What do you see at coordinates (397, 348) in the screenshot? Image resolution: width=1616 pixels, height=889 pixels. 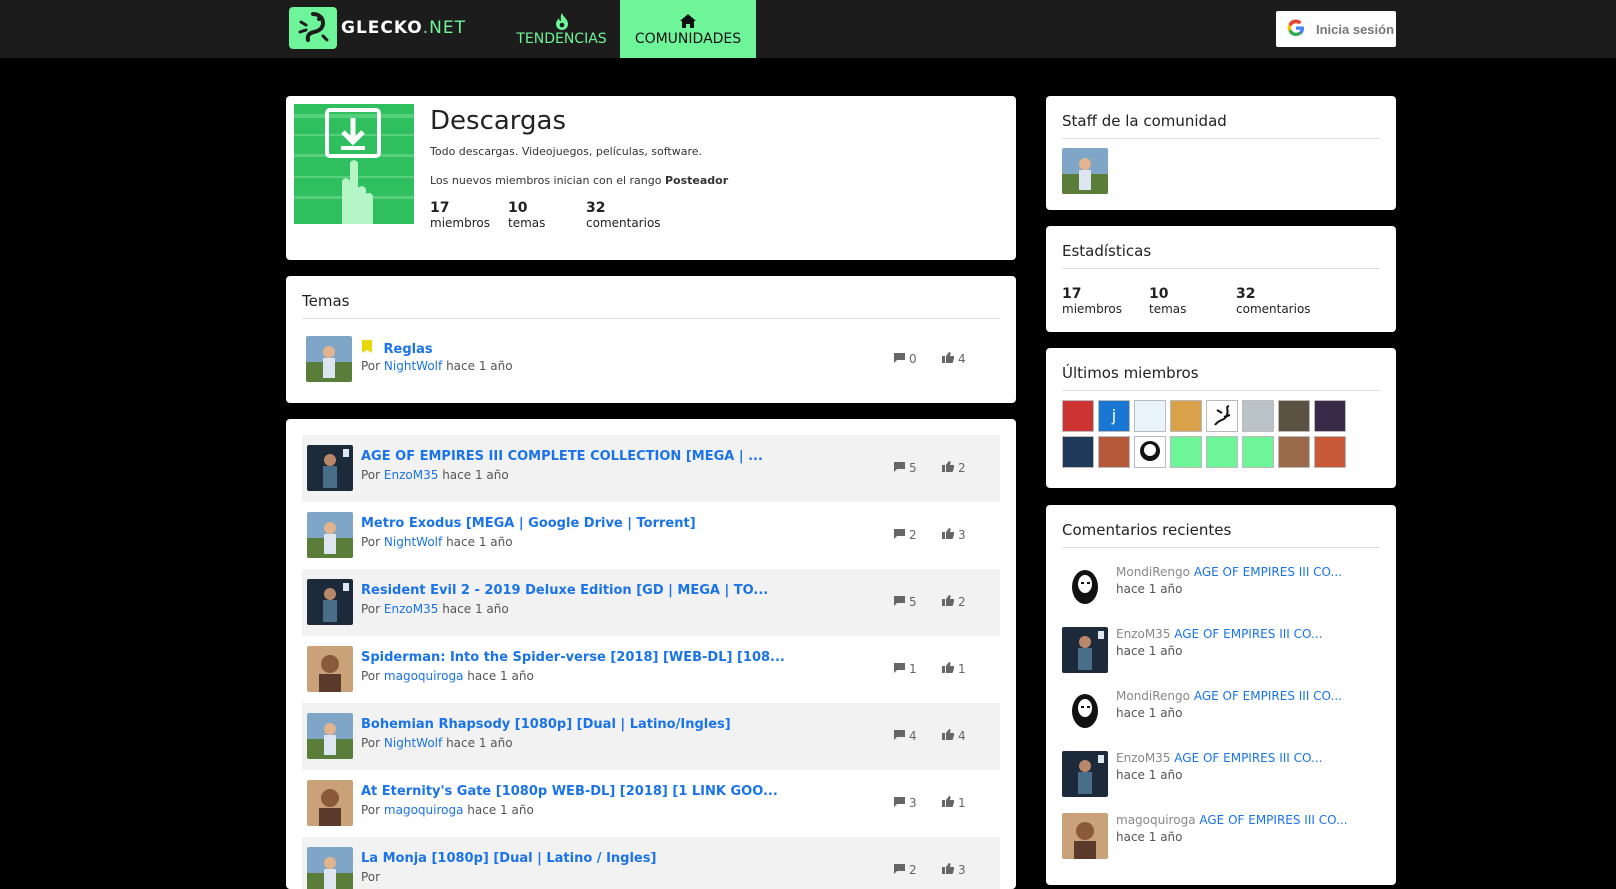 I see `topic-title: Reglas` at bounding box center [397, 348].